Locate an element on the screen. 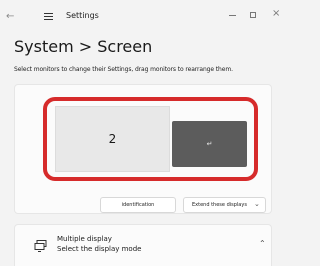  multiple-display-description: Select the display mode is located at coordinates (99, 249).